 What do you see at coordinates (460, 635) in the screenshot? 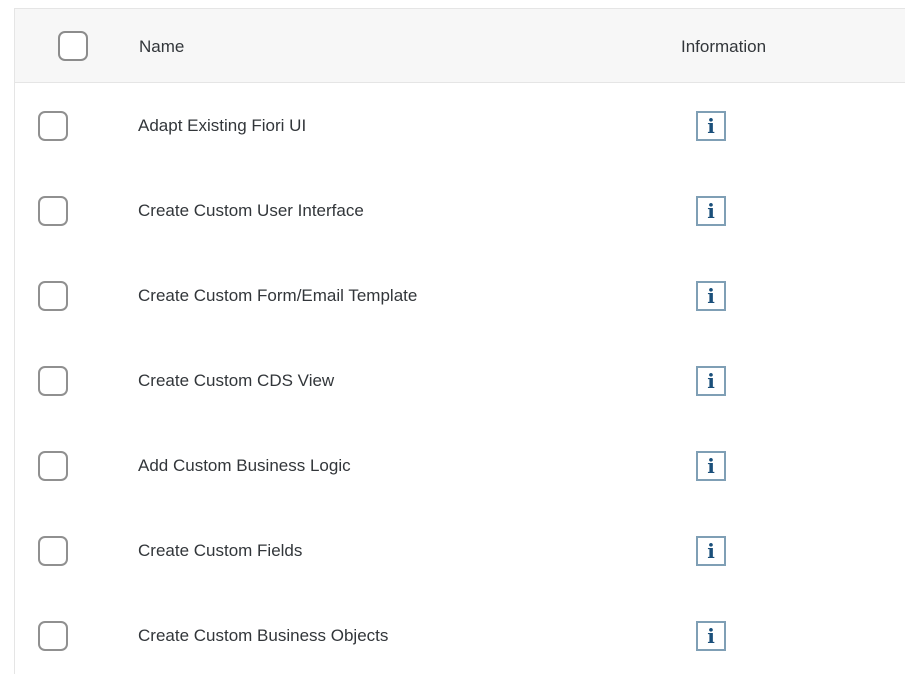
I see `table-row: Create Custom Business Objects i` at bounding box center [460, 635].